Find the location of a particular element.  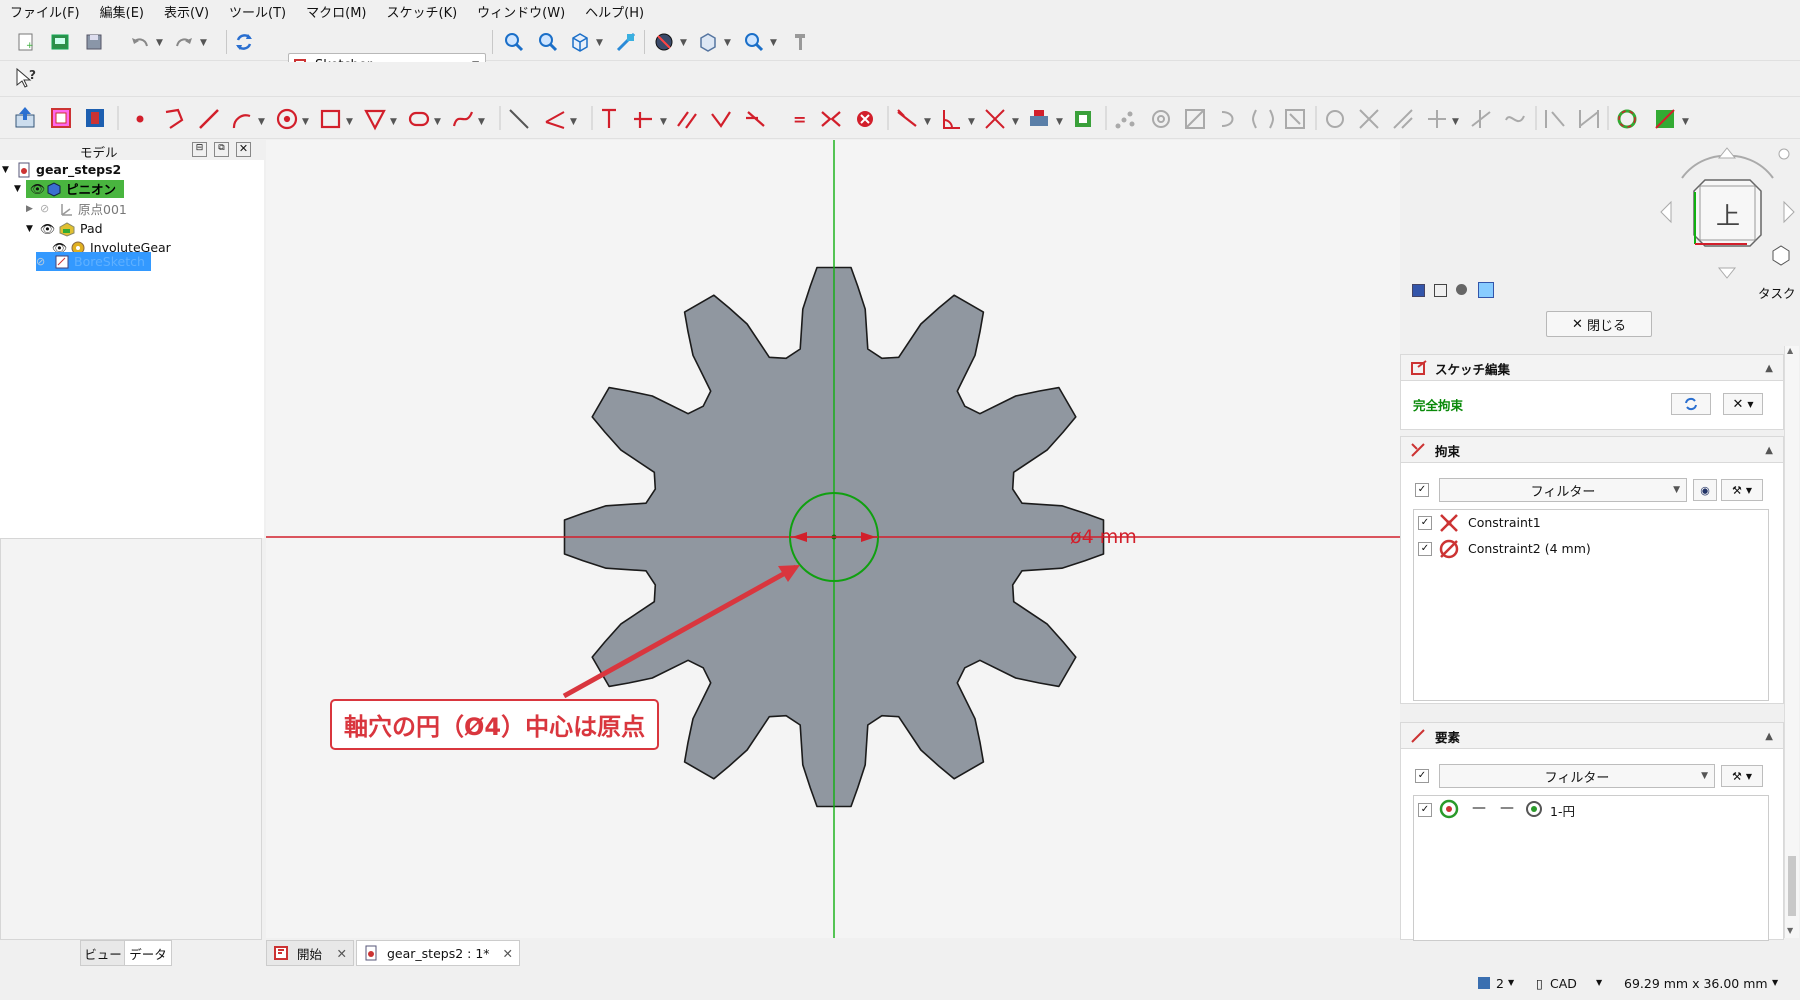

panel-report-icon is located at coordinates (1461, 289).